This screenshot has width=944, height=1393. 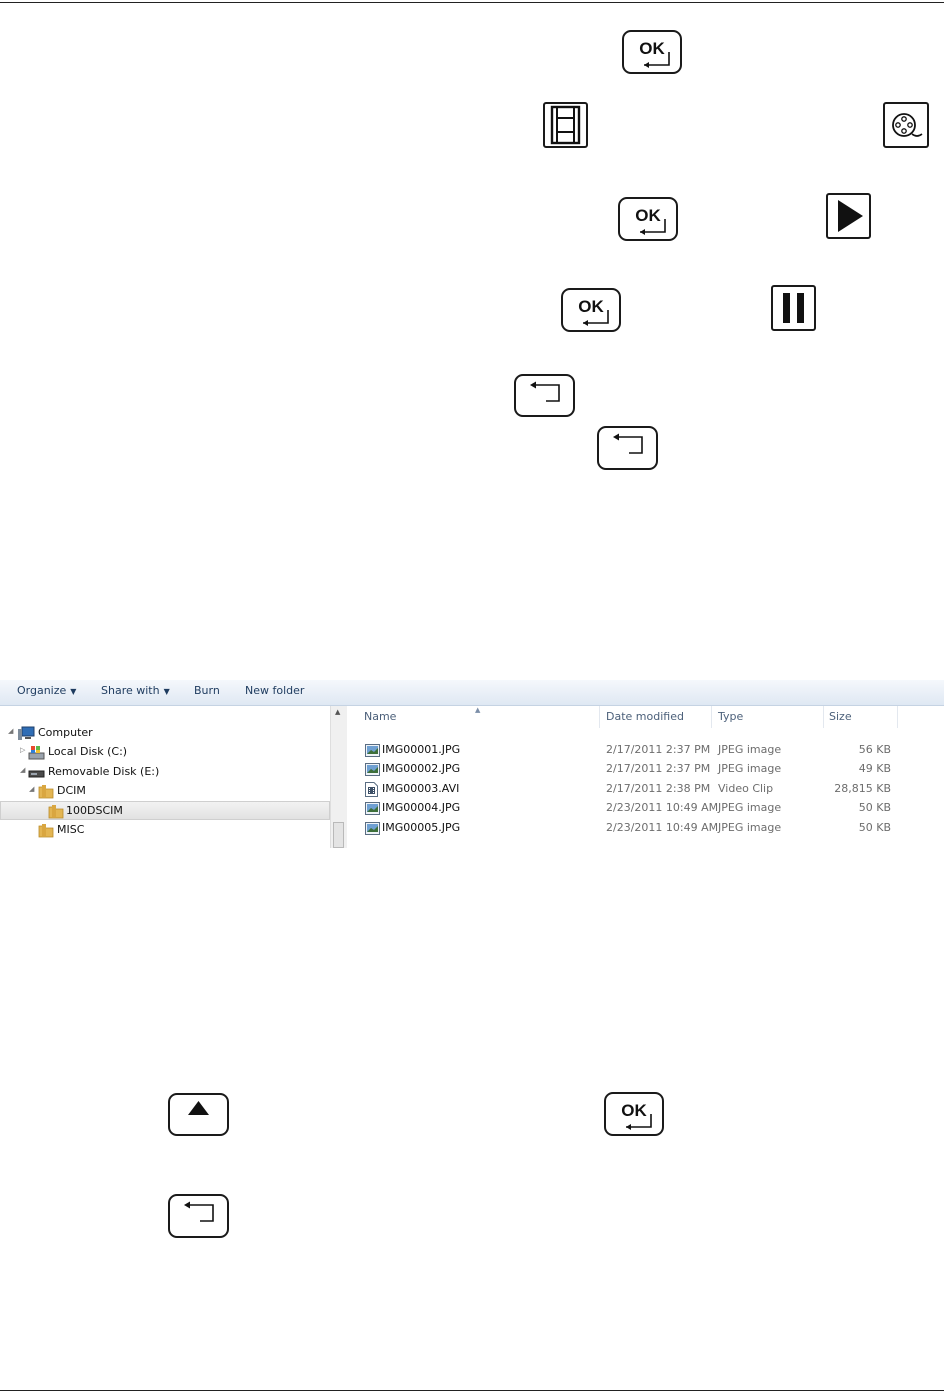 What do you see at coordinates (88, 751) in the screenshot?
I see `tree-item-label: Local Disk (C:)` at bounding box center [88, 751].